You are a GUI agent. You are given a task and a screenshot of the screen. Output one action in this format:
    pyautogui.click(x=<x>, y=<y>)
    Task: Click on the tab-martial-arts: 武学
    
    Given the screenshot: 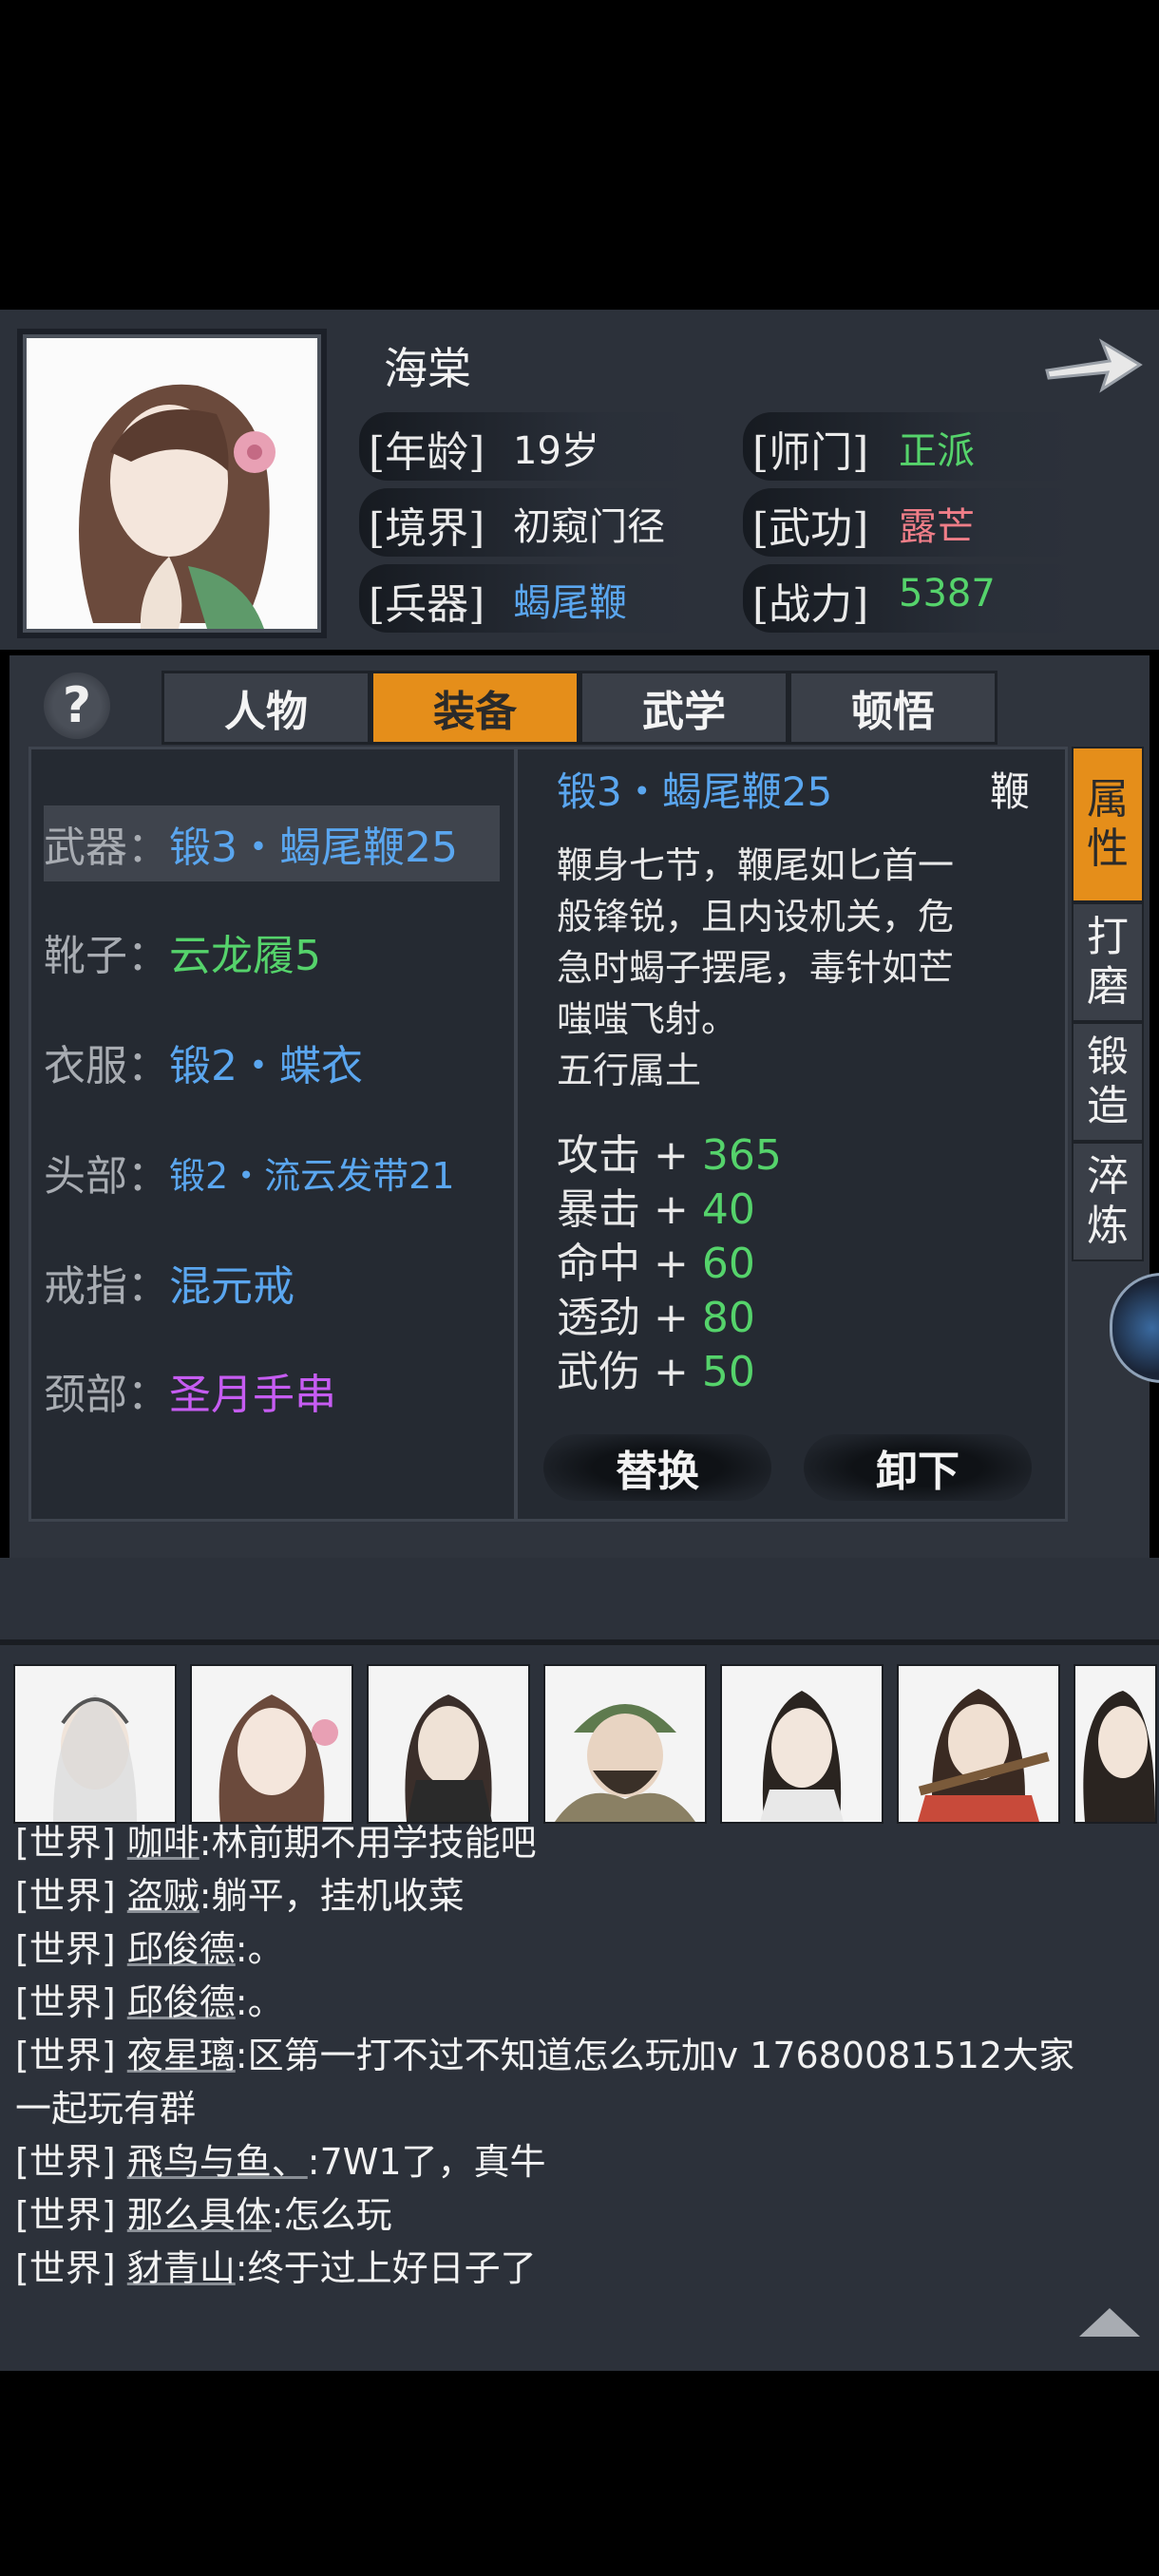 What is the action you would take?
    pyautogui.click(x=684, y=708)
    